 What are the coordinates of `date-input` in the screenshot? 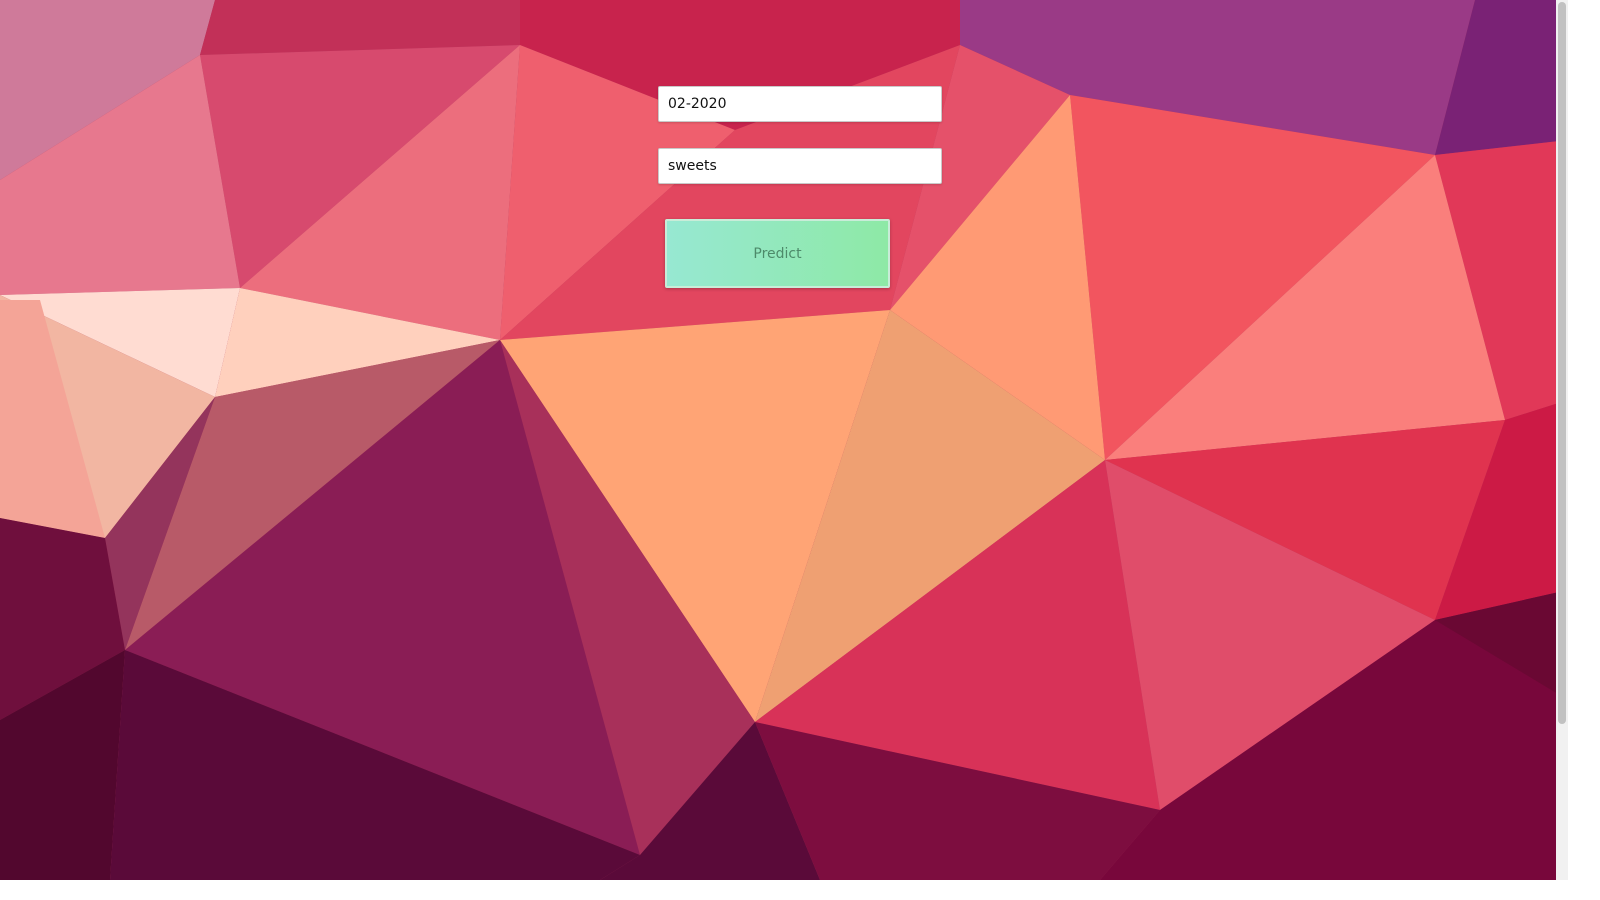 It's located at (800, 104).